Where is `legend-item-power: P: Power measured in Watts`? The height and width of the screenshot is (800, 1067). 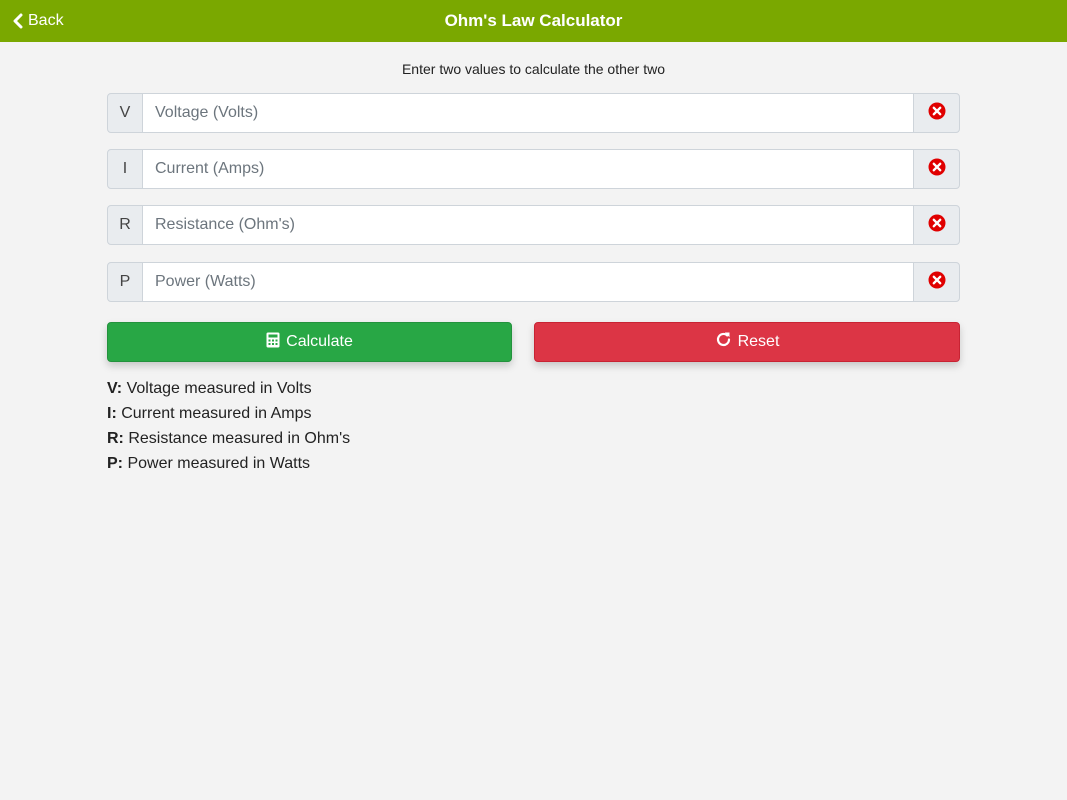
legend-item-power: P: Power measured in Watts is located at coordinates (228, 463).